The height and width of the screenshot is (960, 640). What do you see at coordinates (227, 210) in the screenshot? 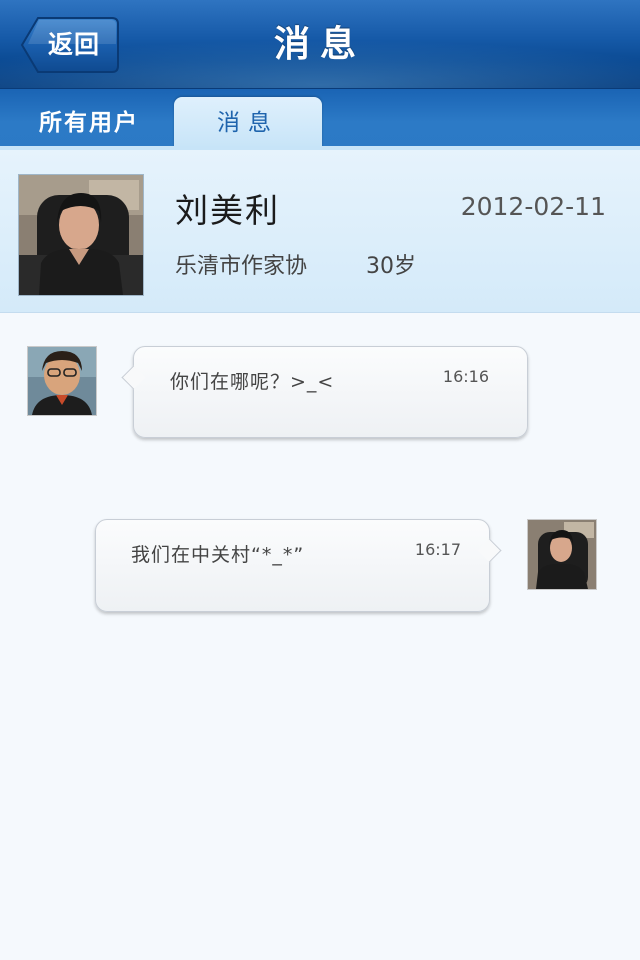
I see `profile-name: 刘美利` at bounding box center [227, 210].